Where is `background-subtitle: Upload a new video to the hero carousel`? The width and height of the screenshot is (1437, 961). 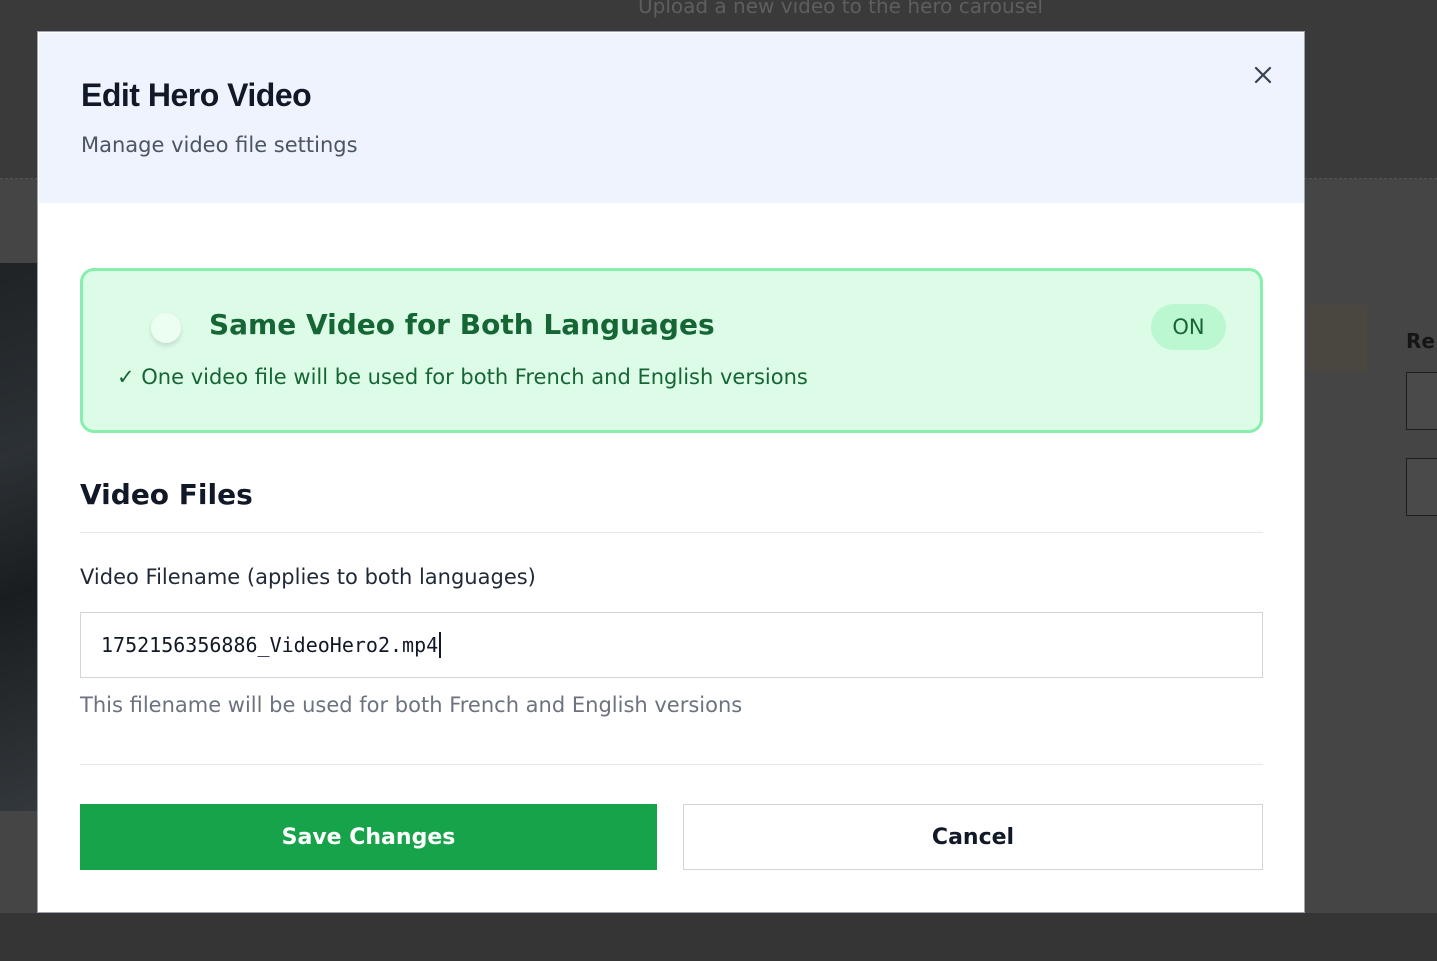
background-subtitle: Upload a new video to the hero carousel is located at coordinates (840, 9).